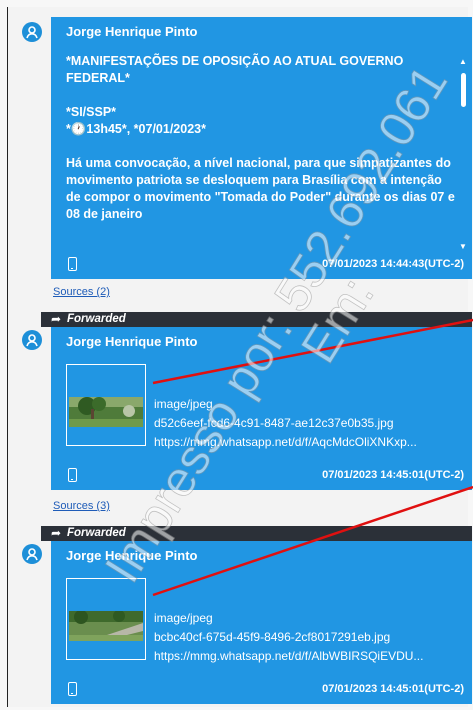  What do you see at coordinates (463, 61) in the screenshot?
I see `scroll-up-arrow-icon: ▲` at bounding box center [463, 61].